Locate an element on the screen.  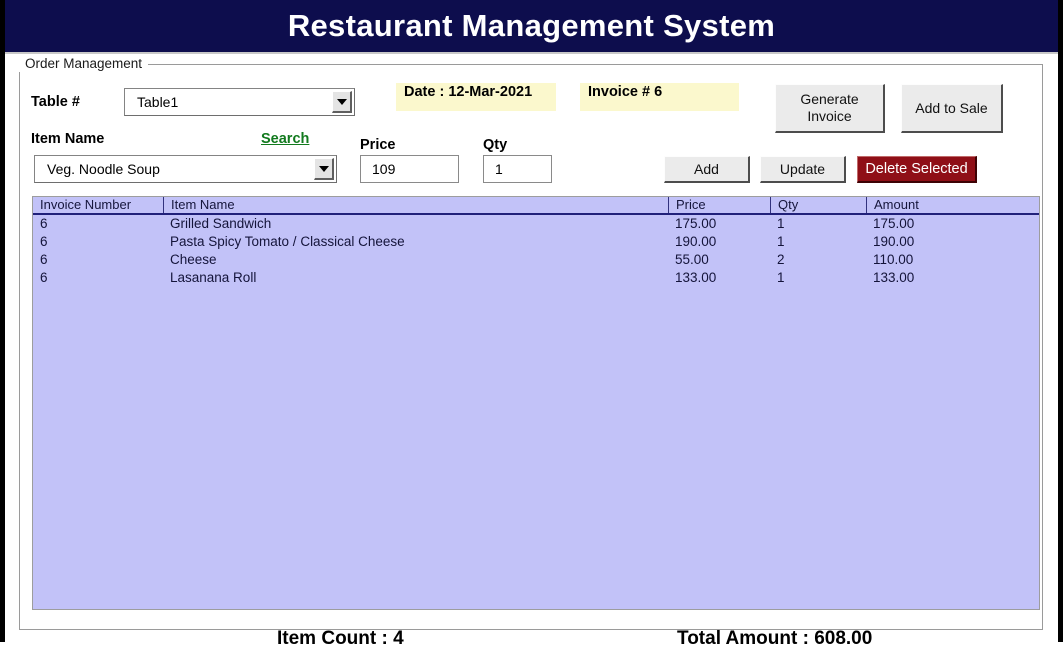
table-row: 6 Cheese 55.00 2 110.00 is located at coordinates (536, 260).